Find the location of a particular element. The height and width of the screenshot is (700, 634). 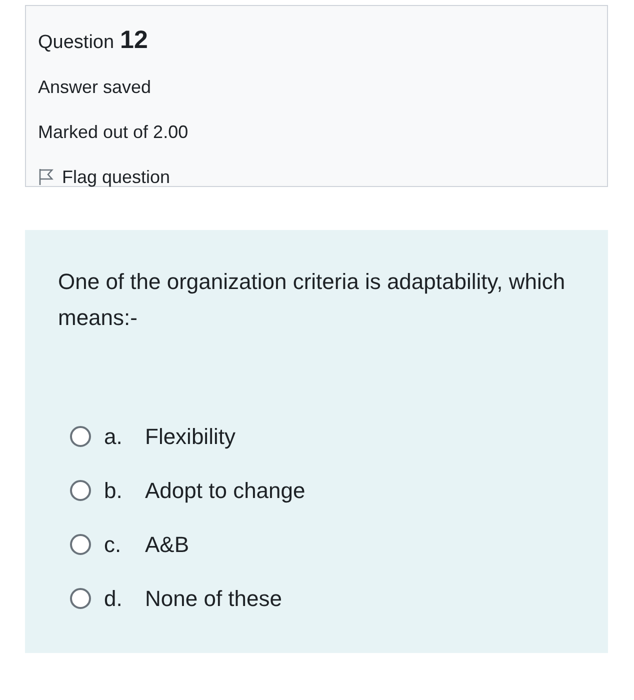

option-text: Flexibility is located at coordinates (190, 436).